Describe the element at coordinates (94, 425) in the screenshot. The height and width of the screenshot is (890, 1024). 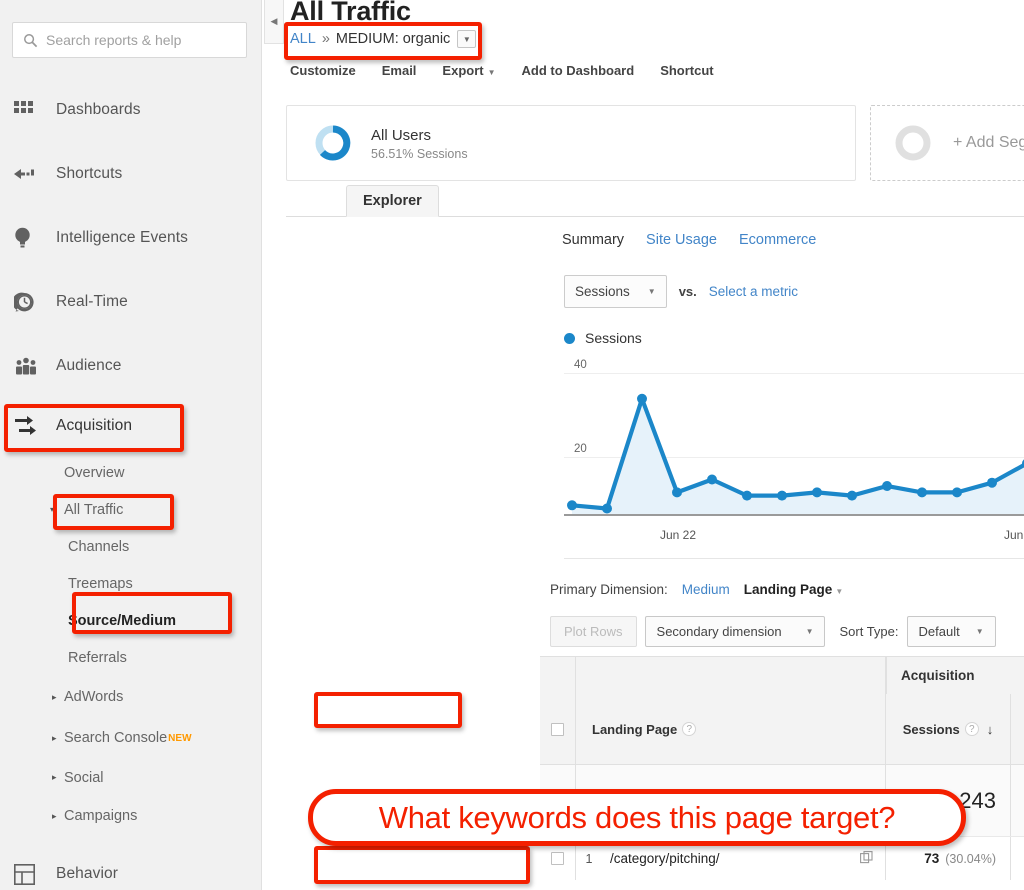
I see `sidebar-item-label: Acquisition` at that location.